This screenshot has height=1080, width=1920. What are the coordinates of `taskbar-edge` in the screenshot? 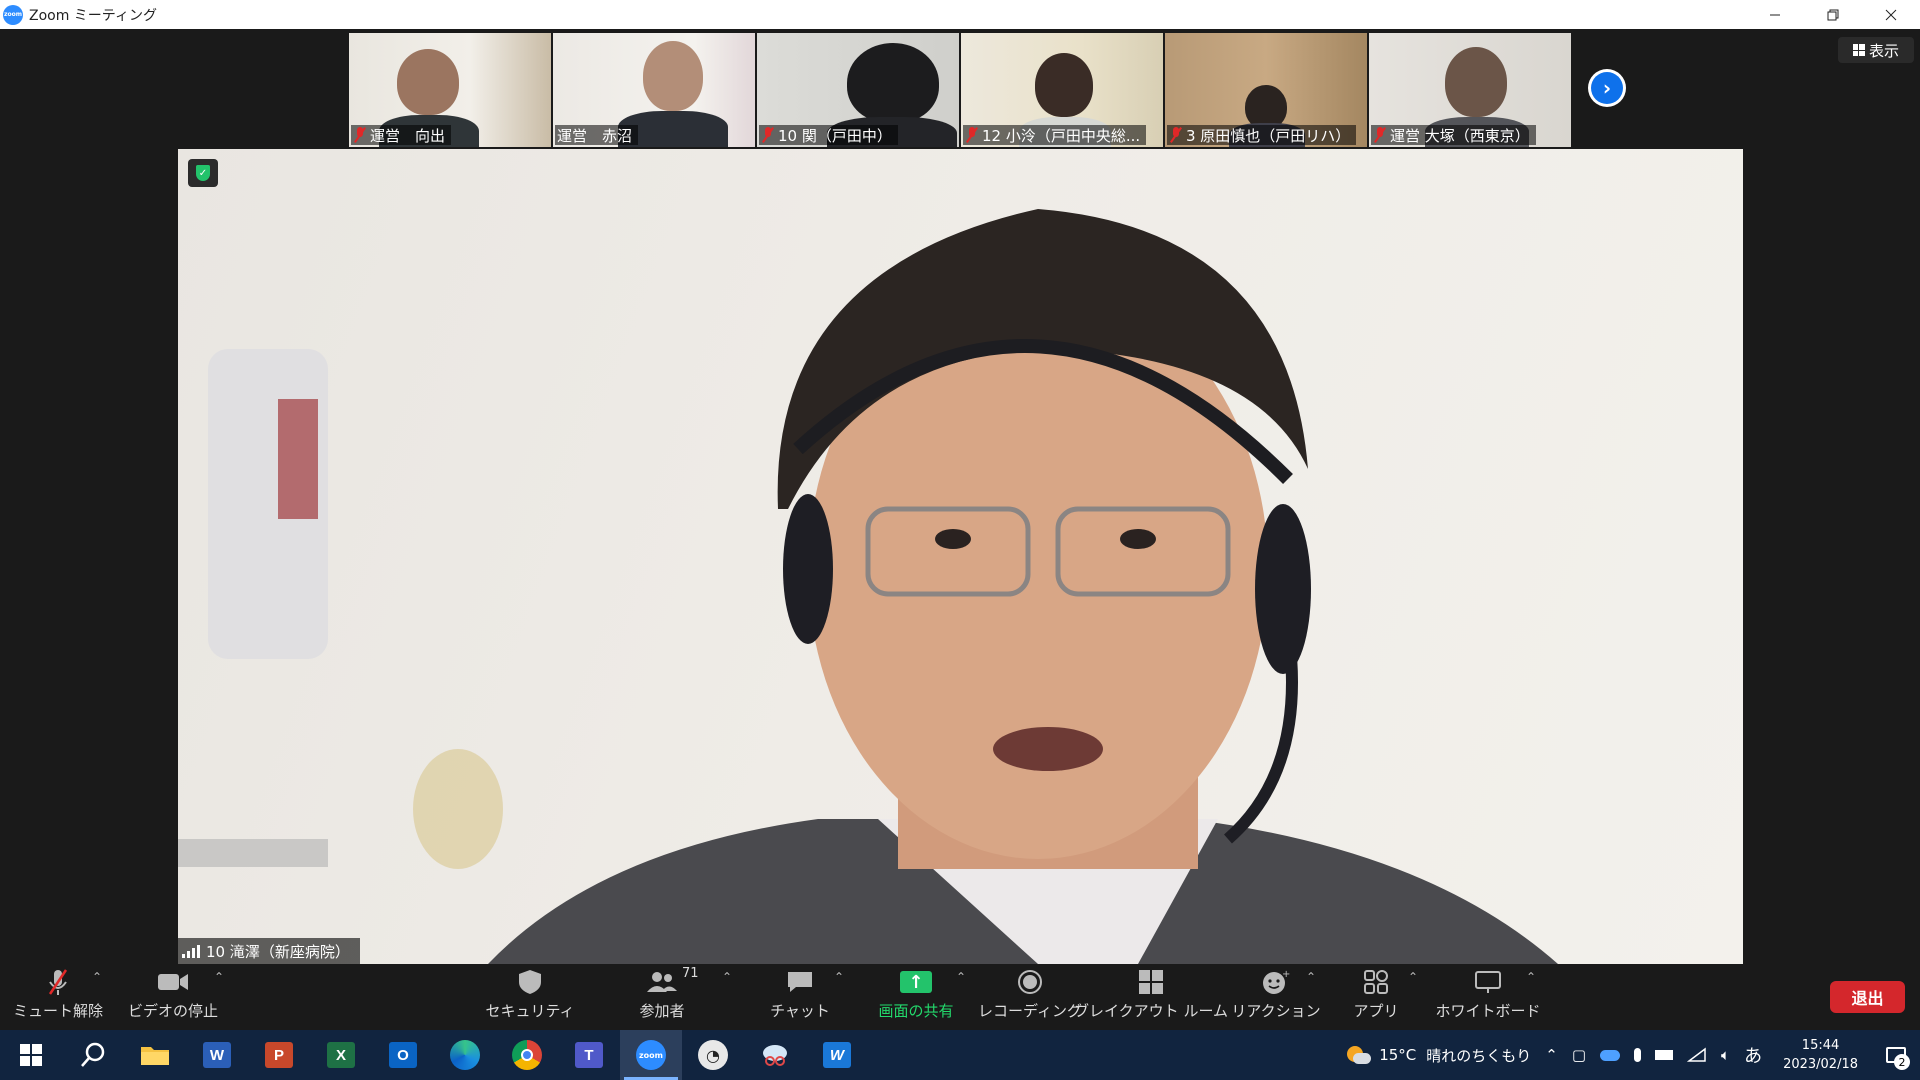 It's located at (465, 1055).